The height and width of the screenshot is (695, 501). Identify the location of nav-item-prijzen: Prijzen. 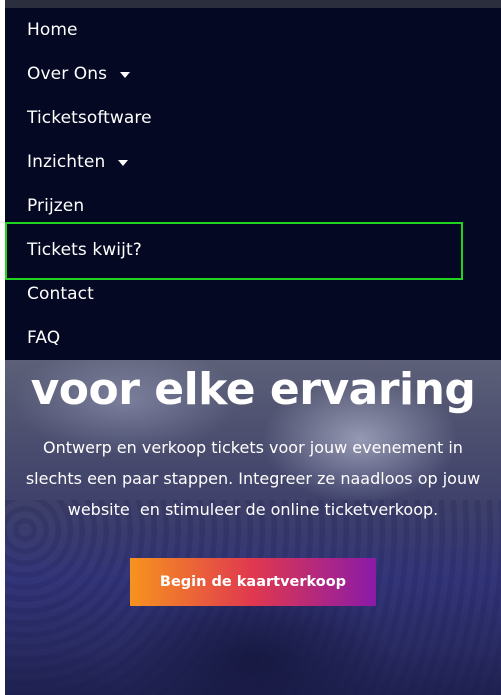
(55, 206).